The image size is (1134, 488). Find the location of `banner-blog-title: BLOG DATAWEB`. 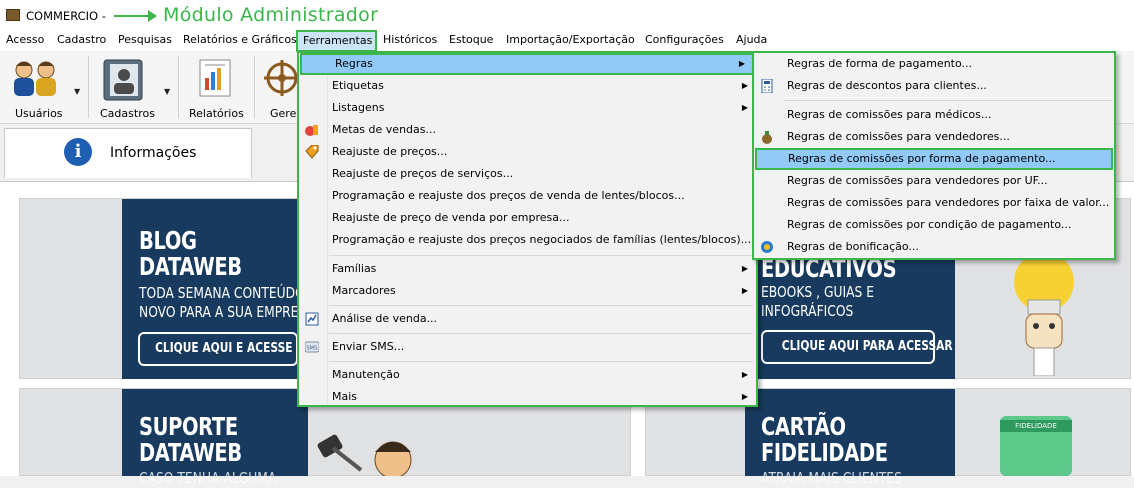

banner-blog-title: BLOG DATAWEB is located at coordinates (190, 253).